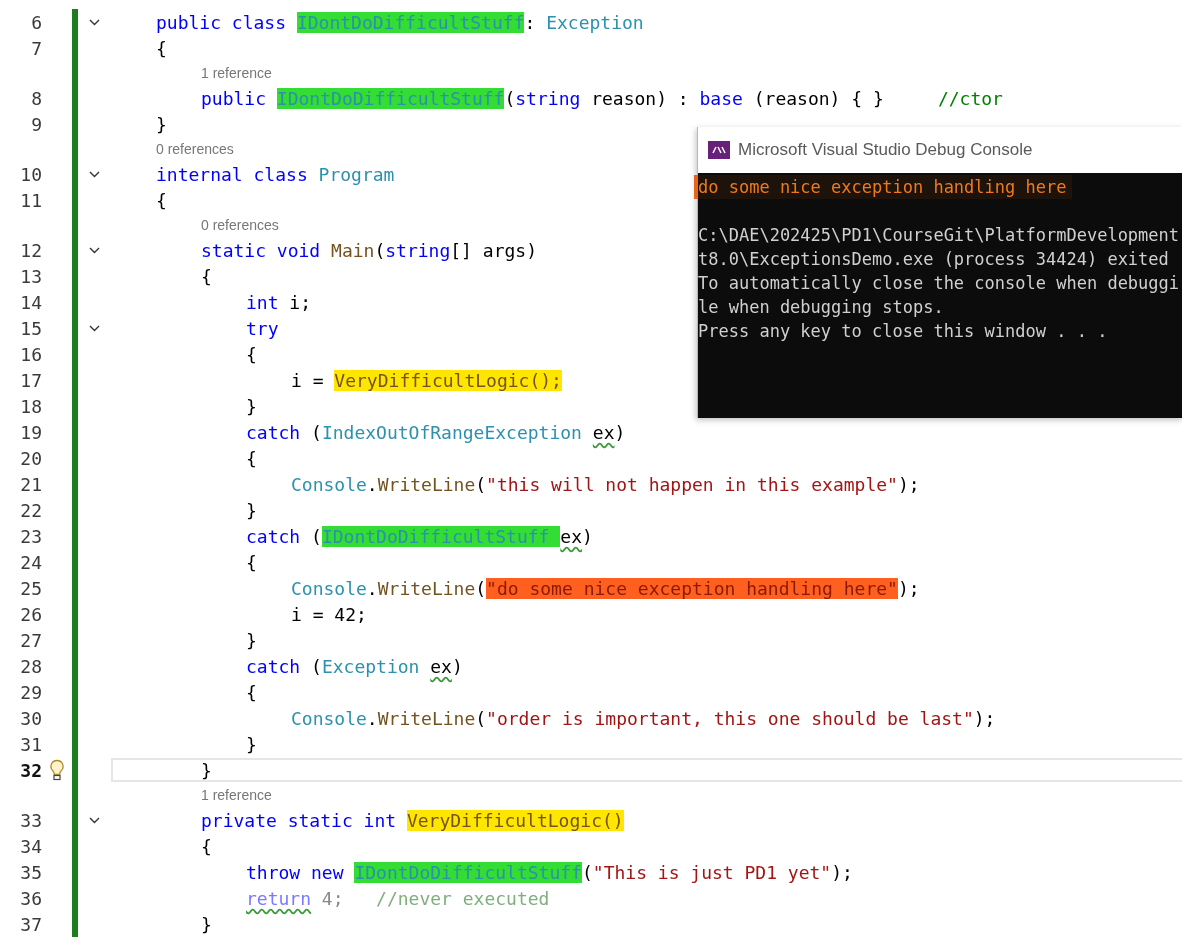  What do you see at coordinates (821, 307) in the screenshot?
I see `console-line: le when debugging stops.` at bounding box center [821, 307].